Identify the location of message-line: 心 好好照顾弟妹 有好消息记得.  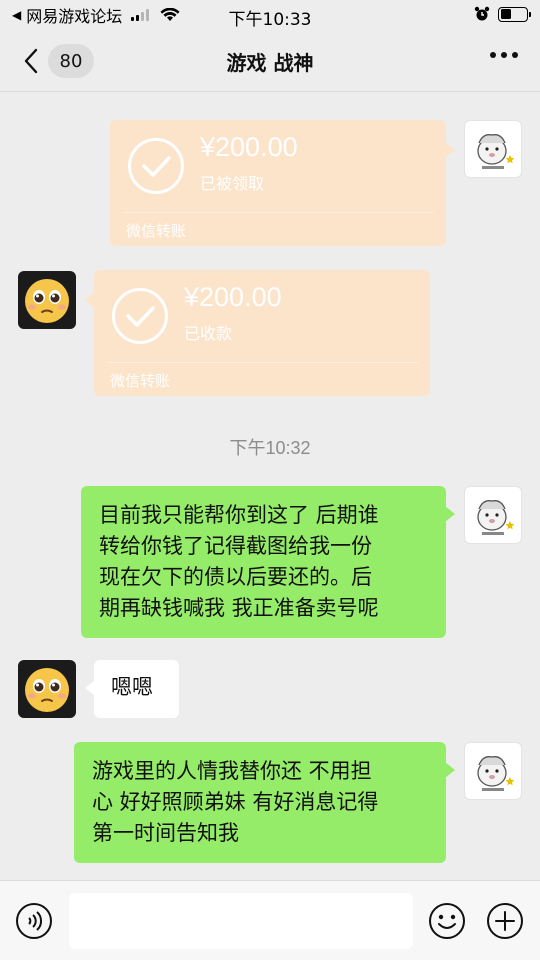
(235, 802).